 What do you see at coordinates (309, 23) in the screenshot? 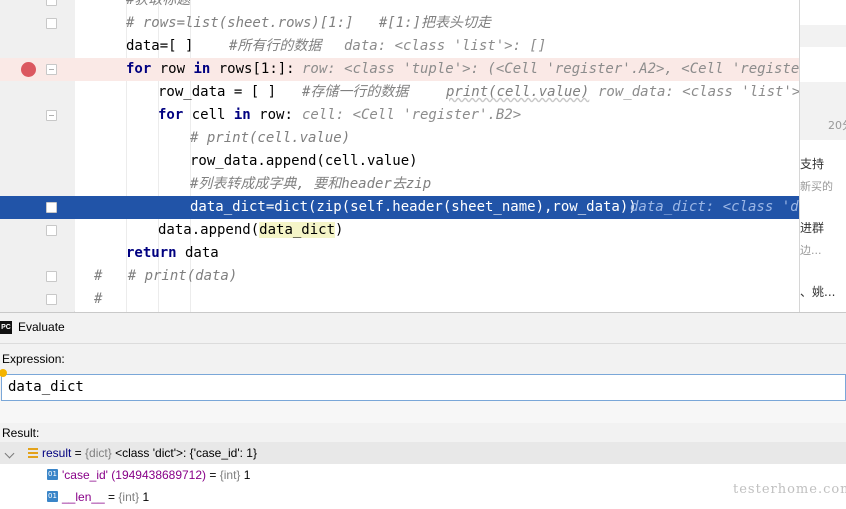
I see `code-comment: # rows=list(sheet.rows)[1:] #[1:]把表头切走` at bounding box center [309, 23].